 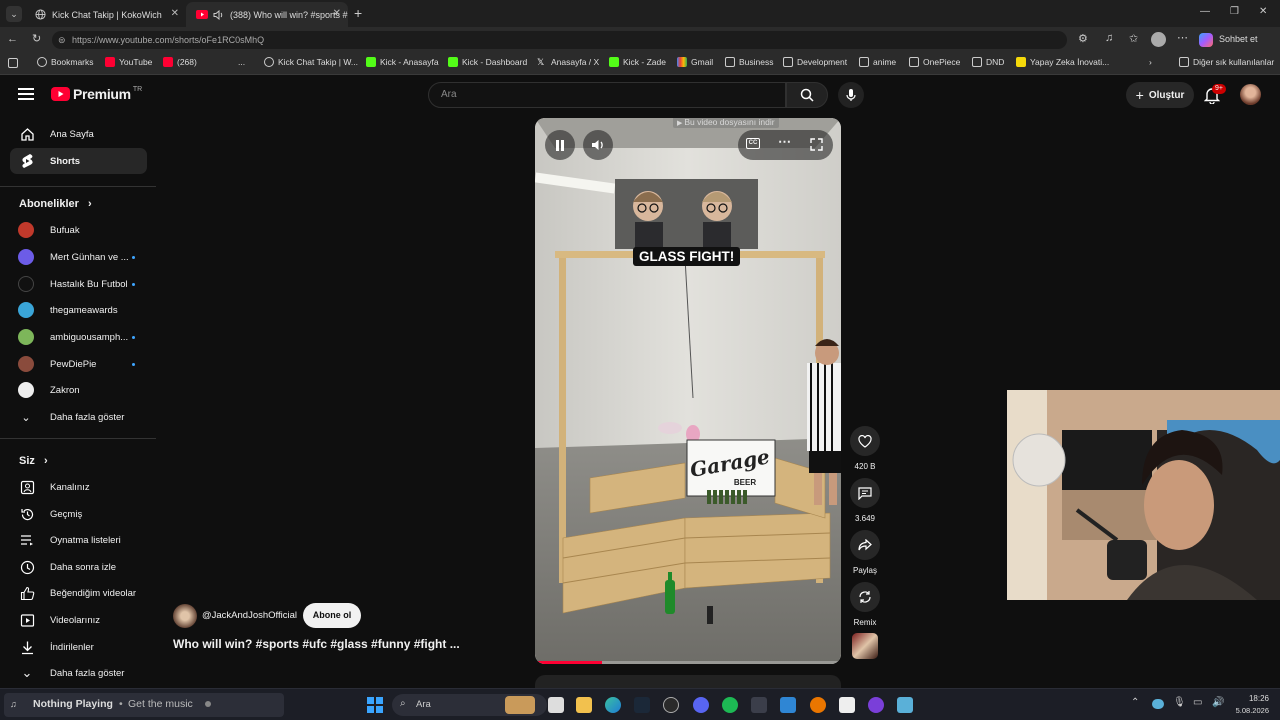 What do you see at coordinates (83, 364) in the screenshot?
I see `subscription-item: PewDiePie` at bounding box center [83, 364].